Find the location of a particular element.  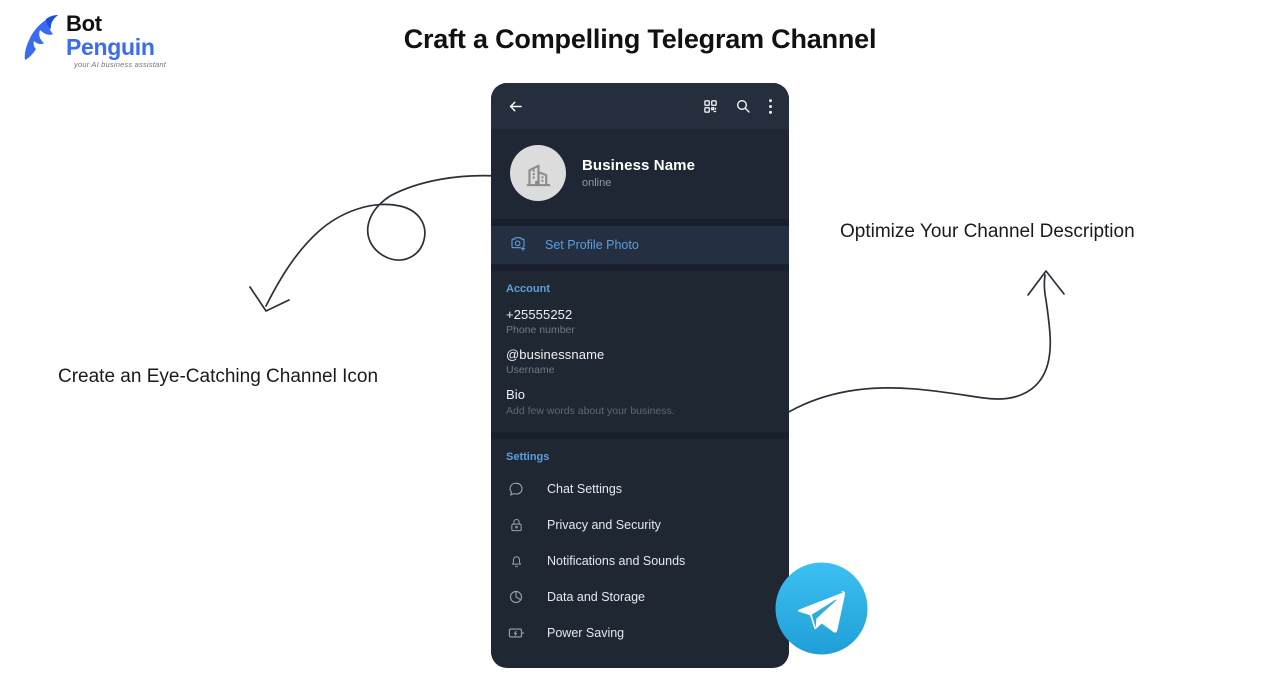

bio-value: Bio is located at coordinates (516, 394).